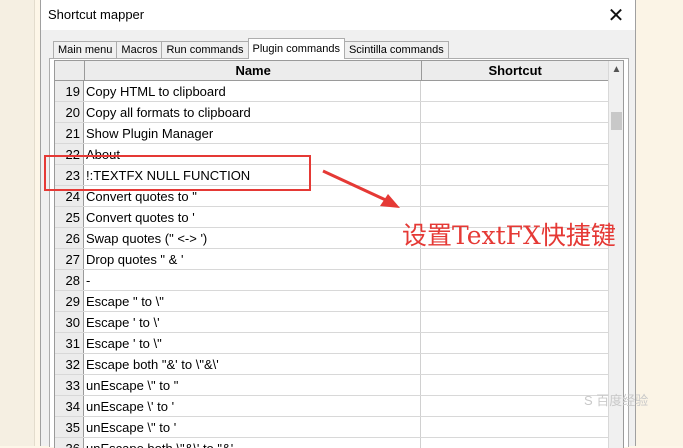 The height and width of the screenshot is (448, 683). I want to click on table-row: 19 Copy HTML to clipboard, so click(331, 91).